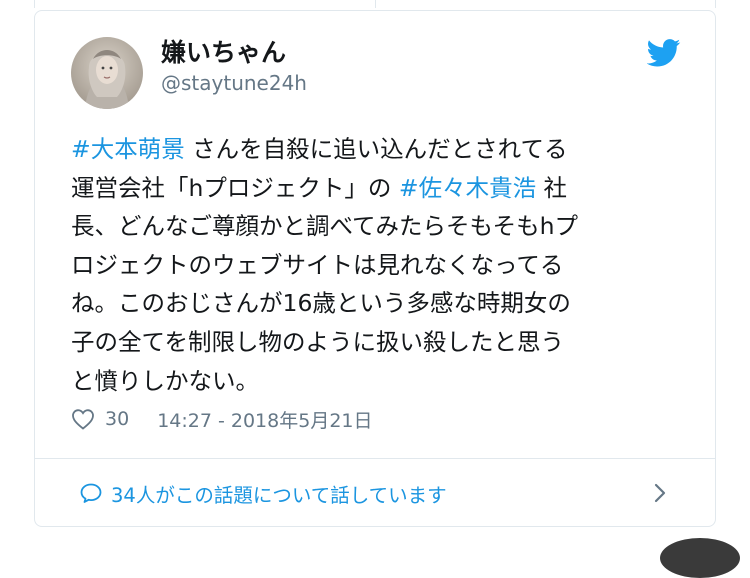  Describe the element at coordinates (235, 187) in the screenshot. I see `tweet-text-segment: 運営会社「hプロジェクト」の` at that location.